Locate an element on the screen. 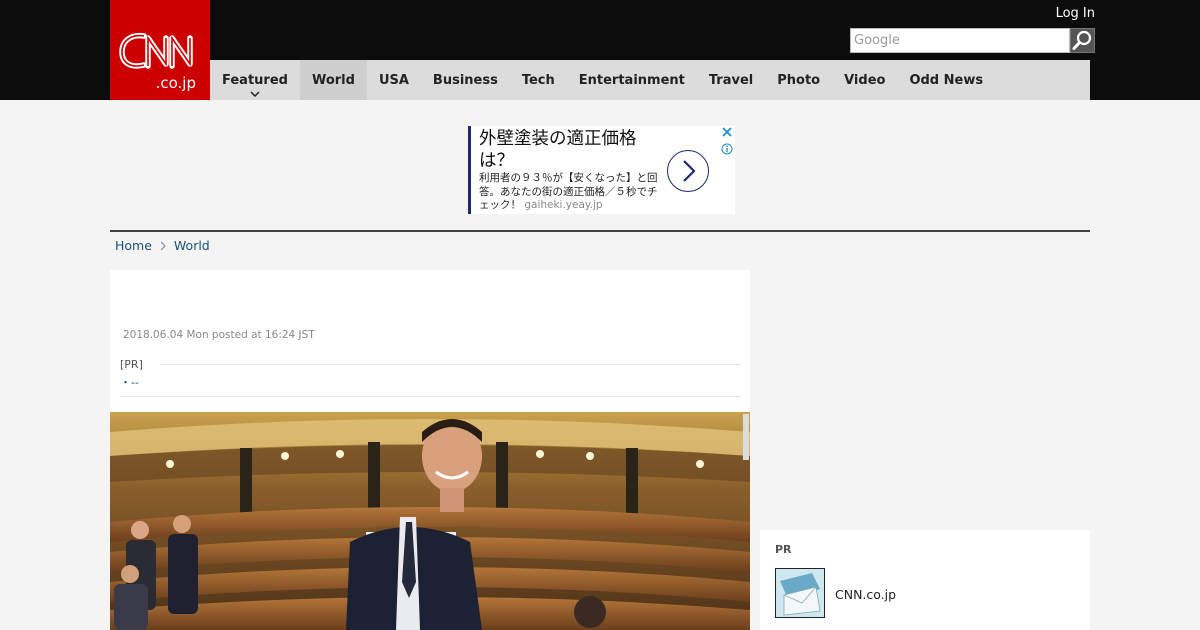 Image resolution: width=1200 pixels, height=630 pixels. nav-item-photo: Photo is located at coordinates (798, 80).